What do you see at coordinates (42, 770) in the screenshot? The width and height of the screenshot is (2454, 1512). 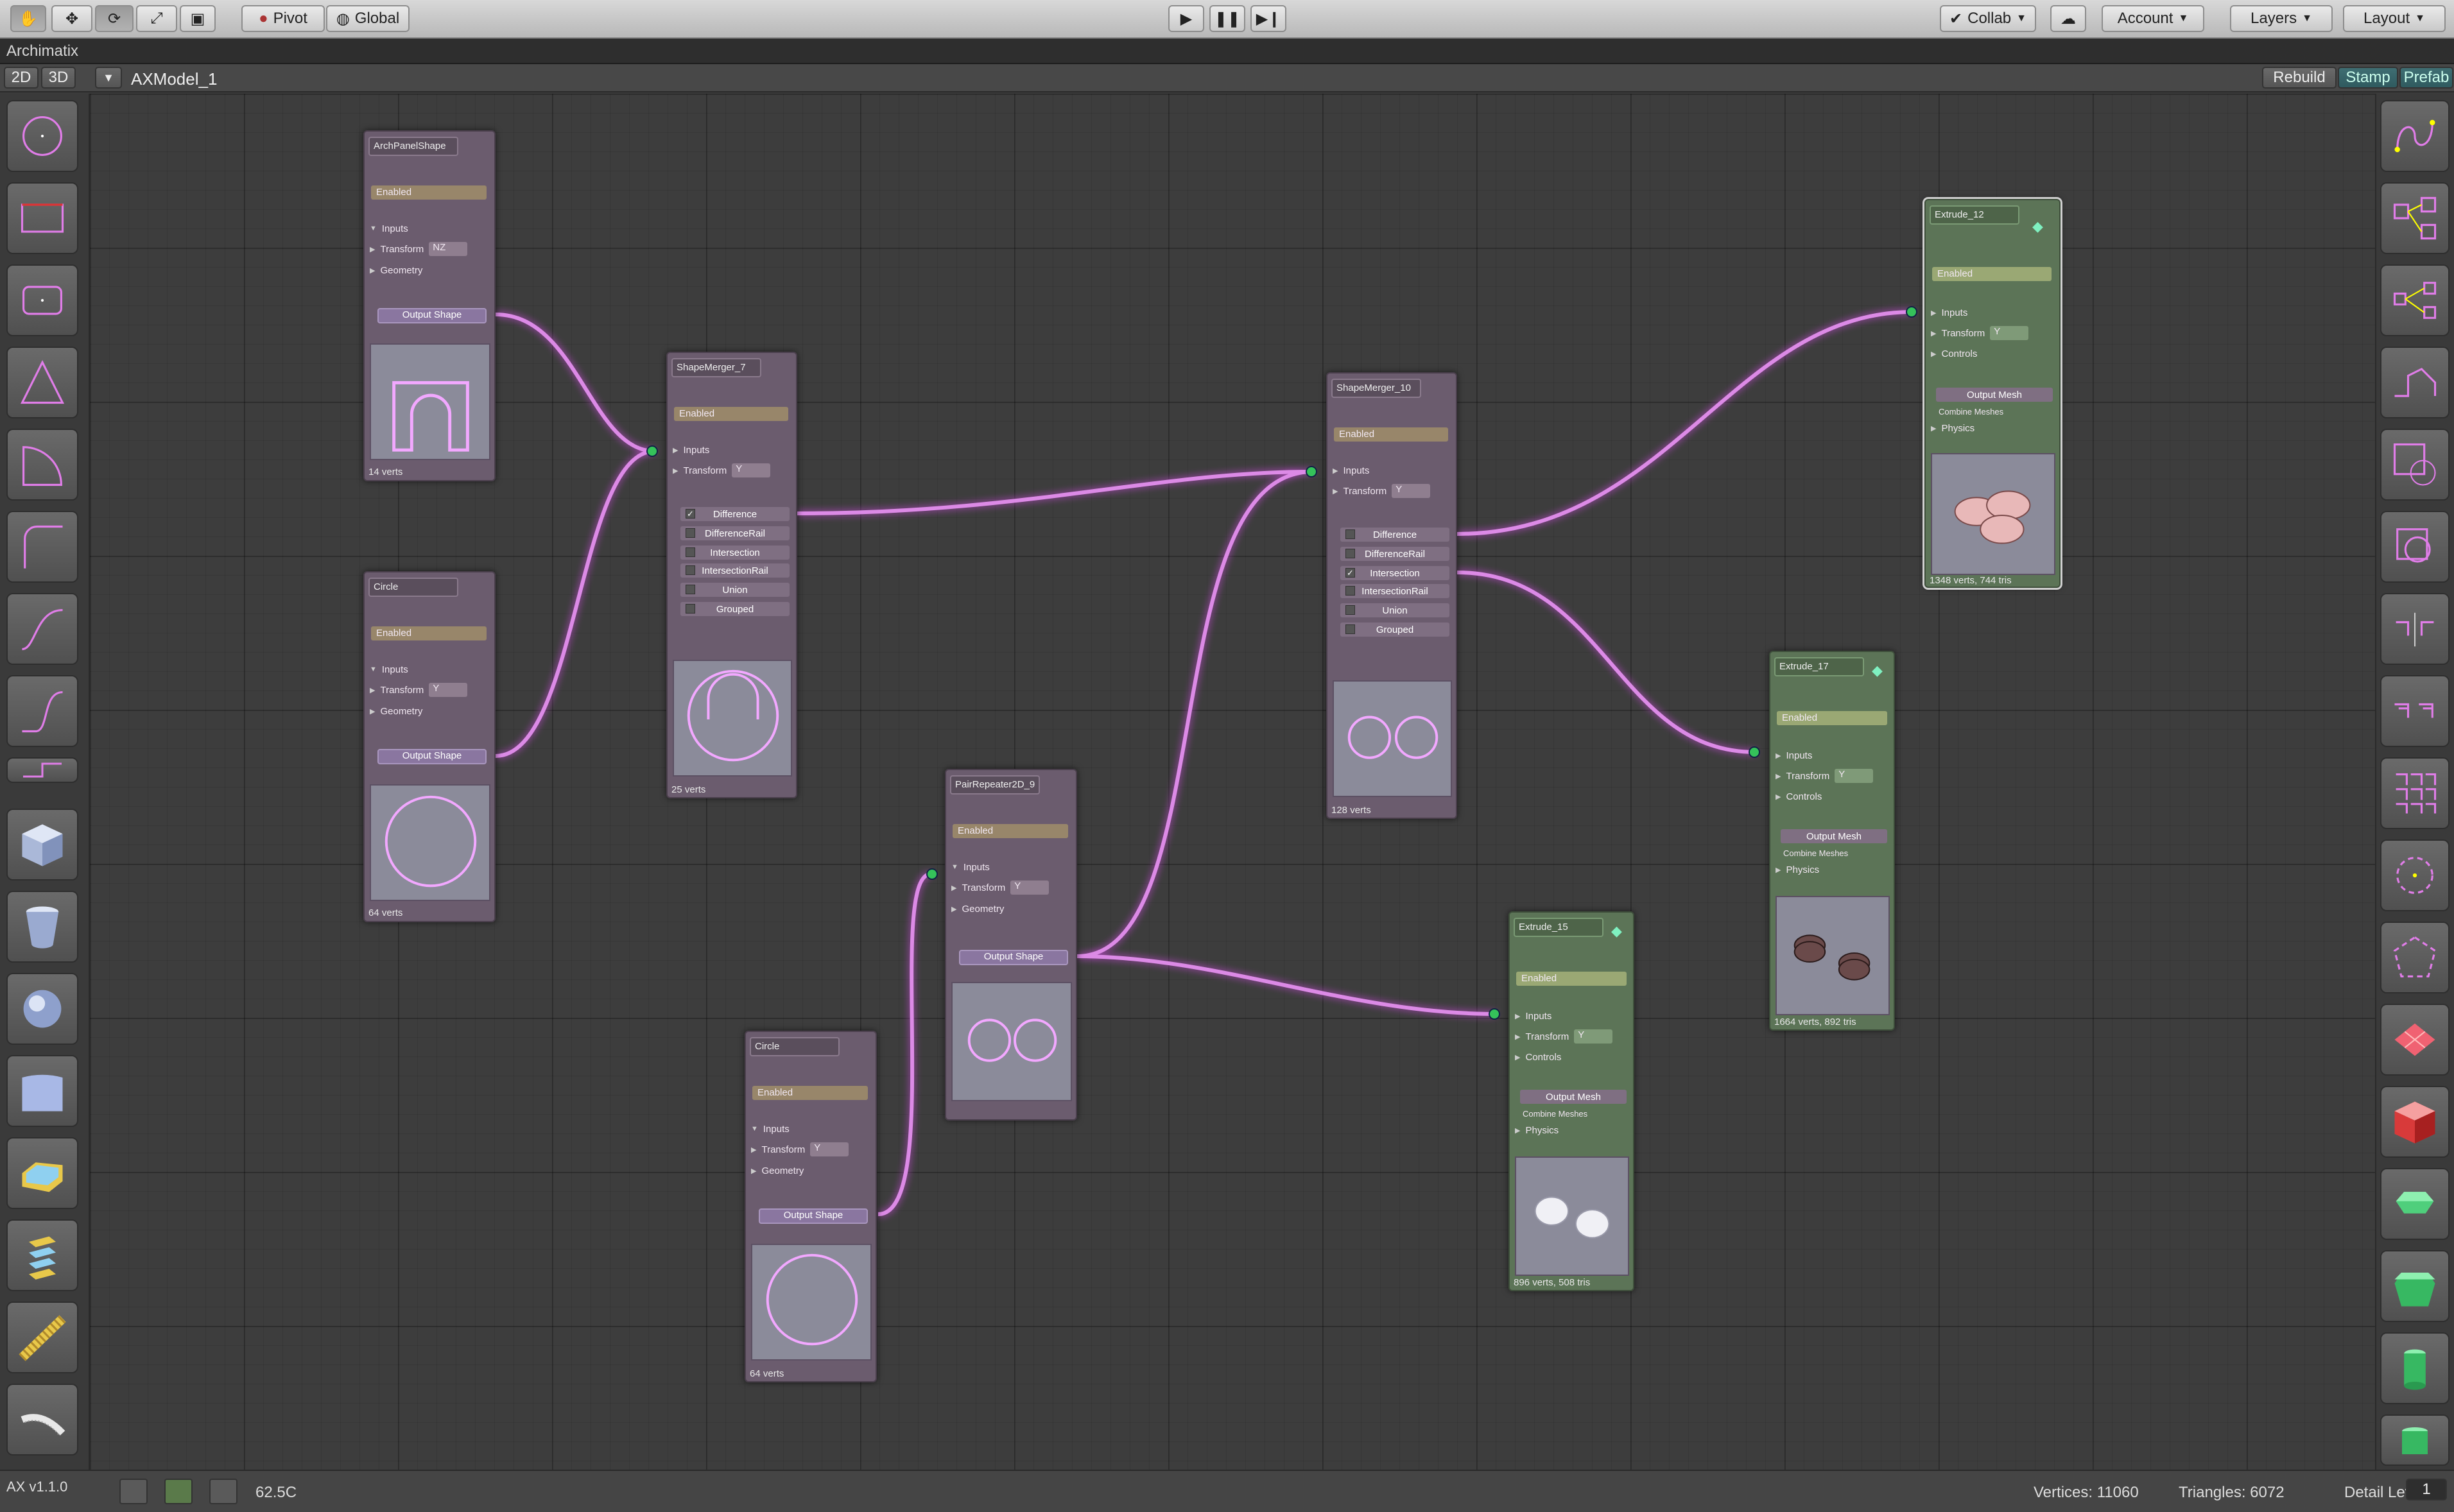 I see `step-shape-tool-icon` at bounding box center [42, 770].